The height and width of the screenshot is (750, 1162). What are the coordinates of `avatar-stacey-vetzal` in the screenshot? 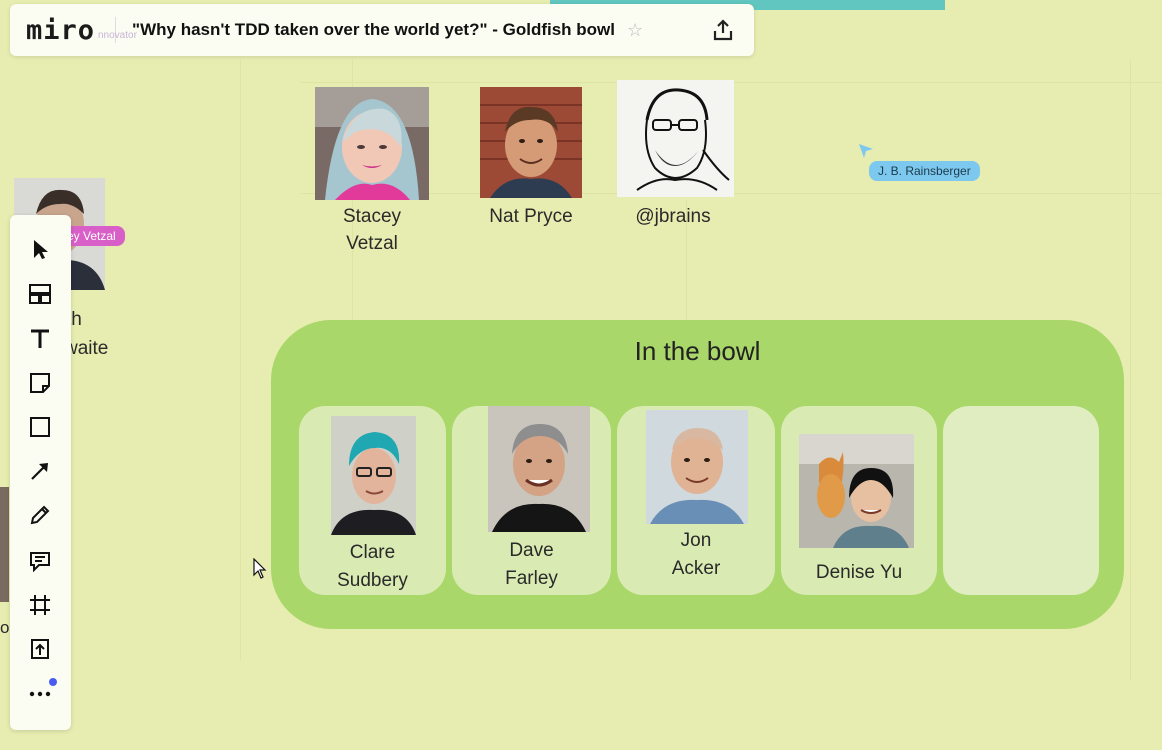 It's located at (372, 143).